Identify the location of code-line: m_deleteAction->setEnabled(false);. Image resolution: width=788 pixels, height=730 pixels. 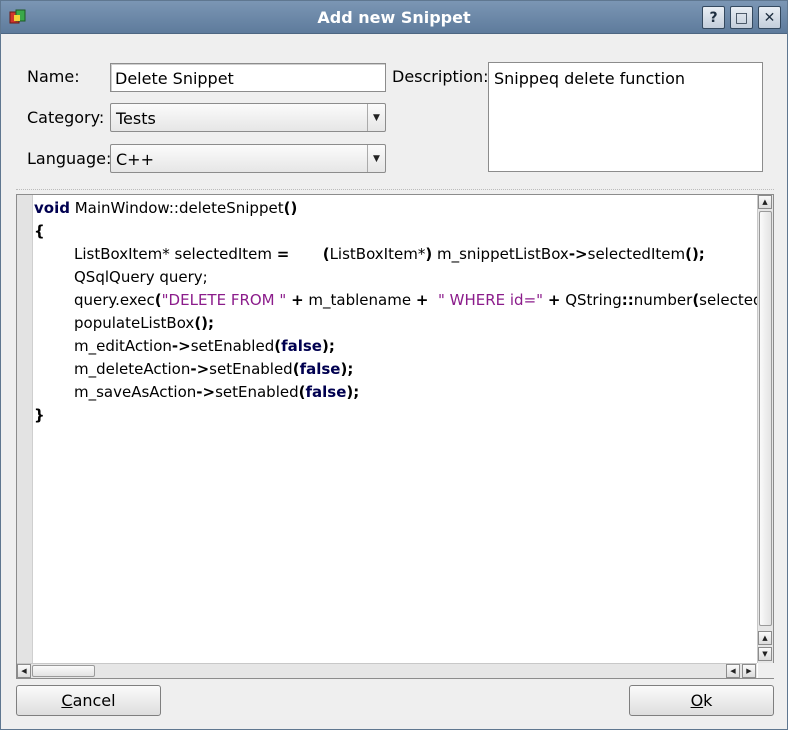
(396, 369).